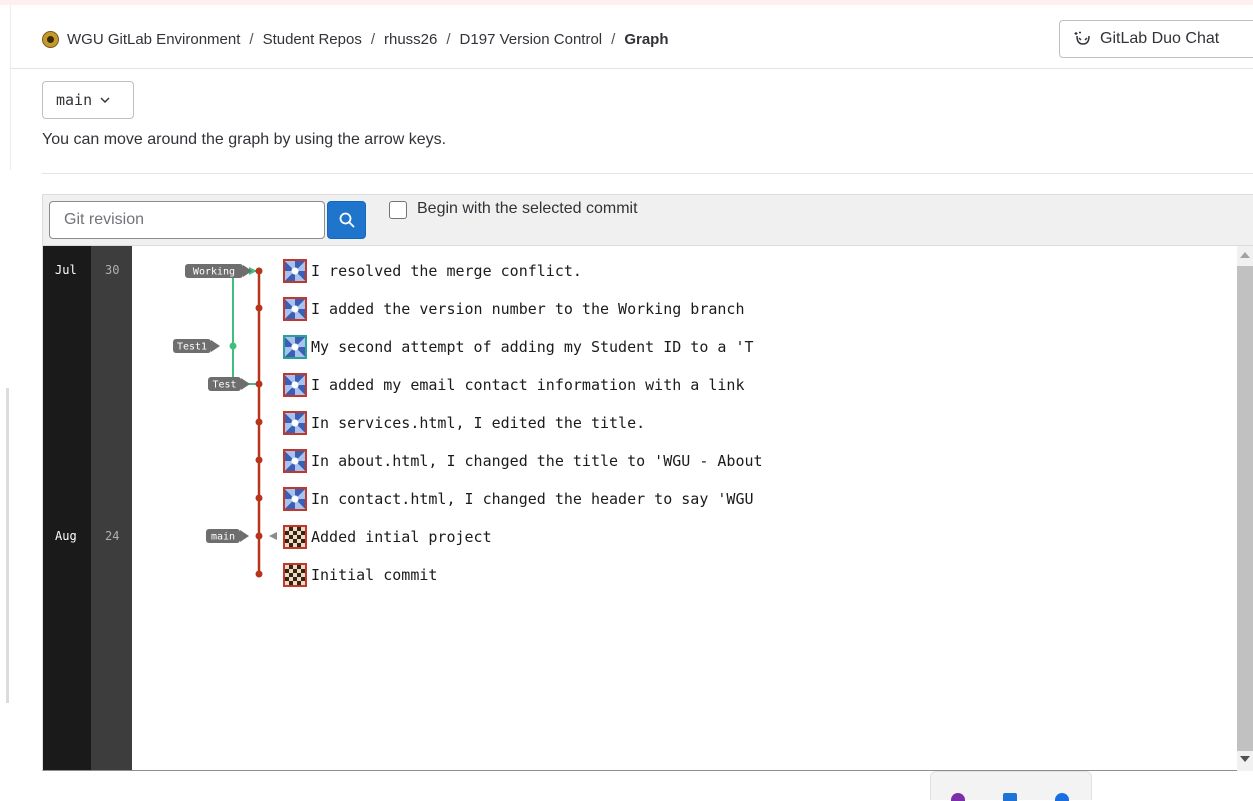 Image resolution: width=1253 pixels, height=801 pixels. Describe the element at coordinates (74, 100) in the screenshot. I see `branch-selector-value: main` at that location.